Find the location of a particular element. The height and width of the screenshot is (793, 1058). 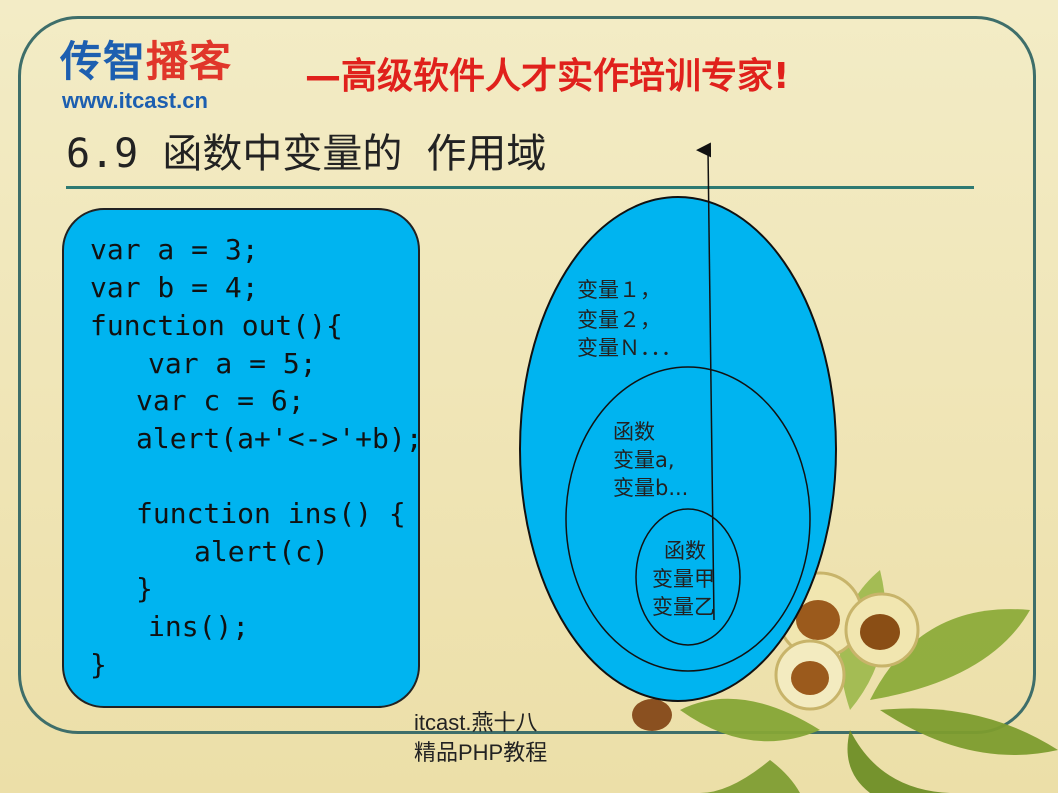

inner-scope-var: 变量乙 is located at coordinates (683, 607).